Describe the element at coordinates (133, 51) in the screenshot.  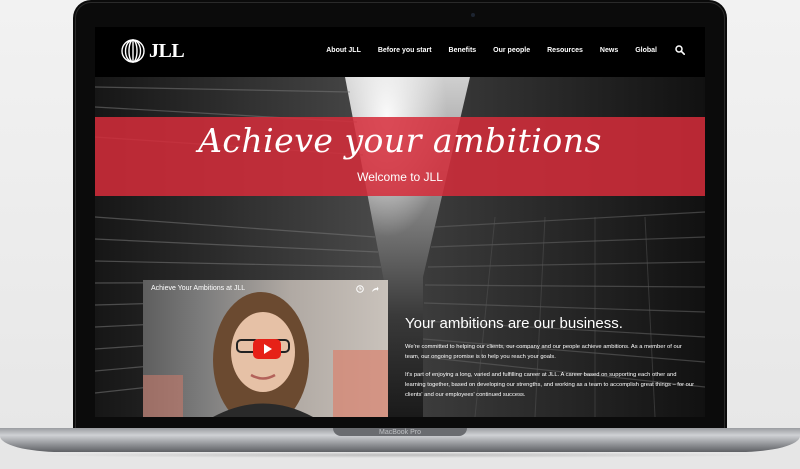
I see `jll-logo-icon` at that location.